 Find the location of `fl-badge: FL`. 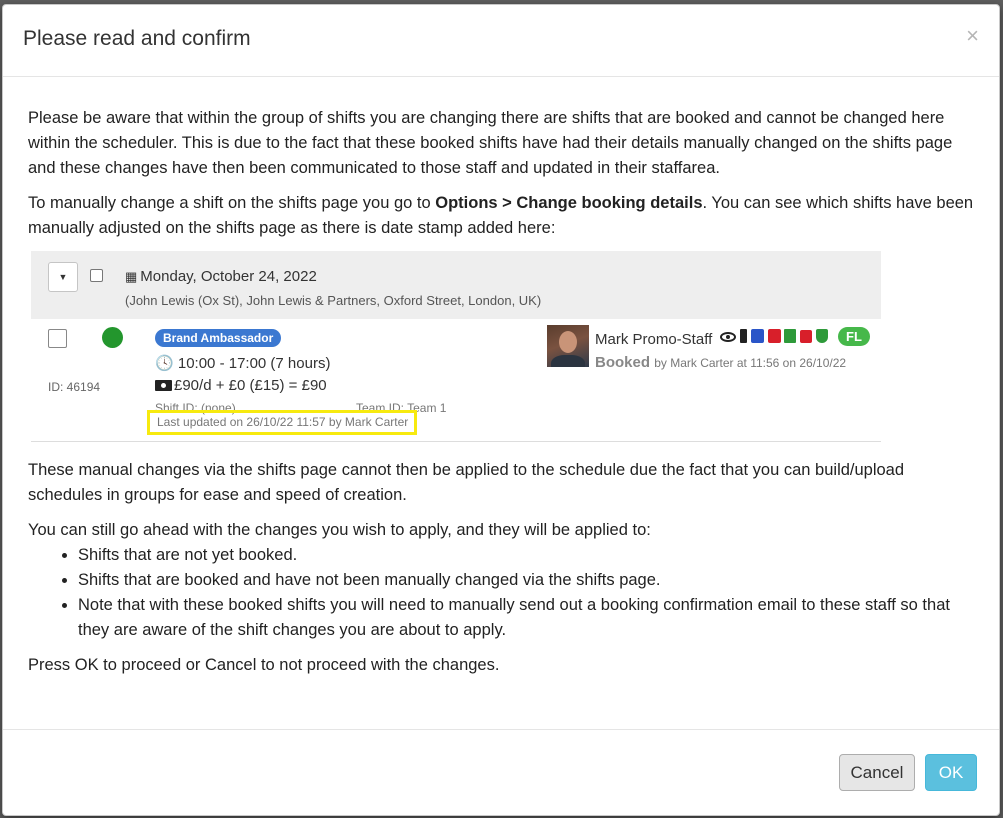

fl-badge: FL is located at coordinates (854, 336).